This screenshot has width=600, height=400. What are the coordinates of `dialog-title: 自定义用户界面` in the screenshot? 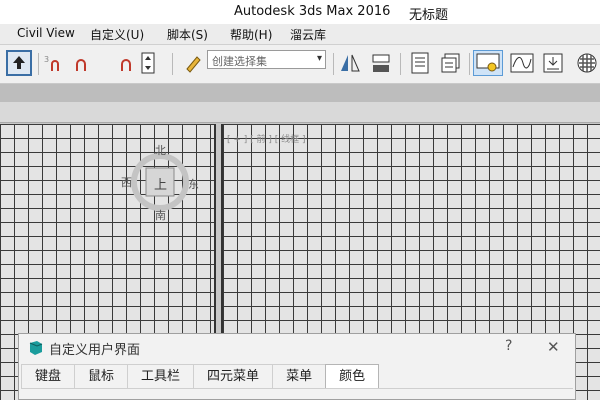 It's located at (95, 350).